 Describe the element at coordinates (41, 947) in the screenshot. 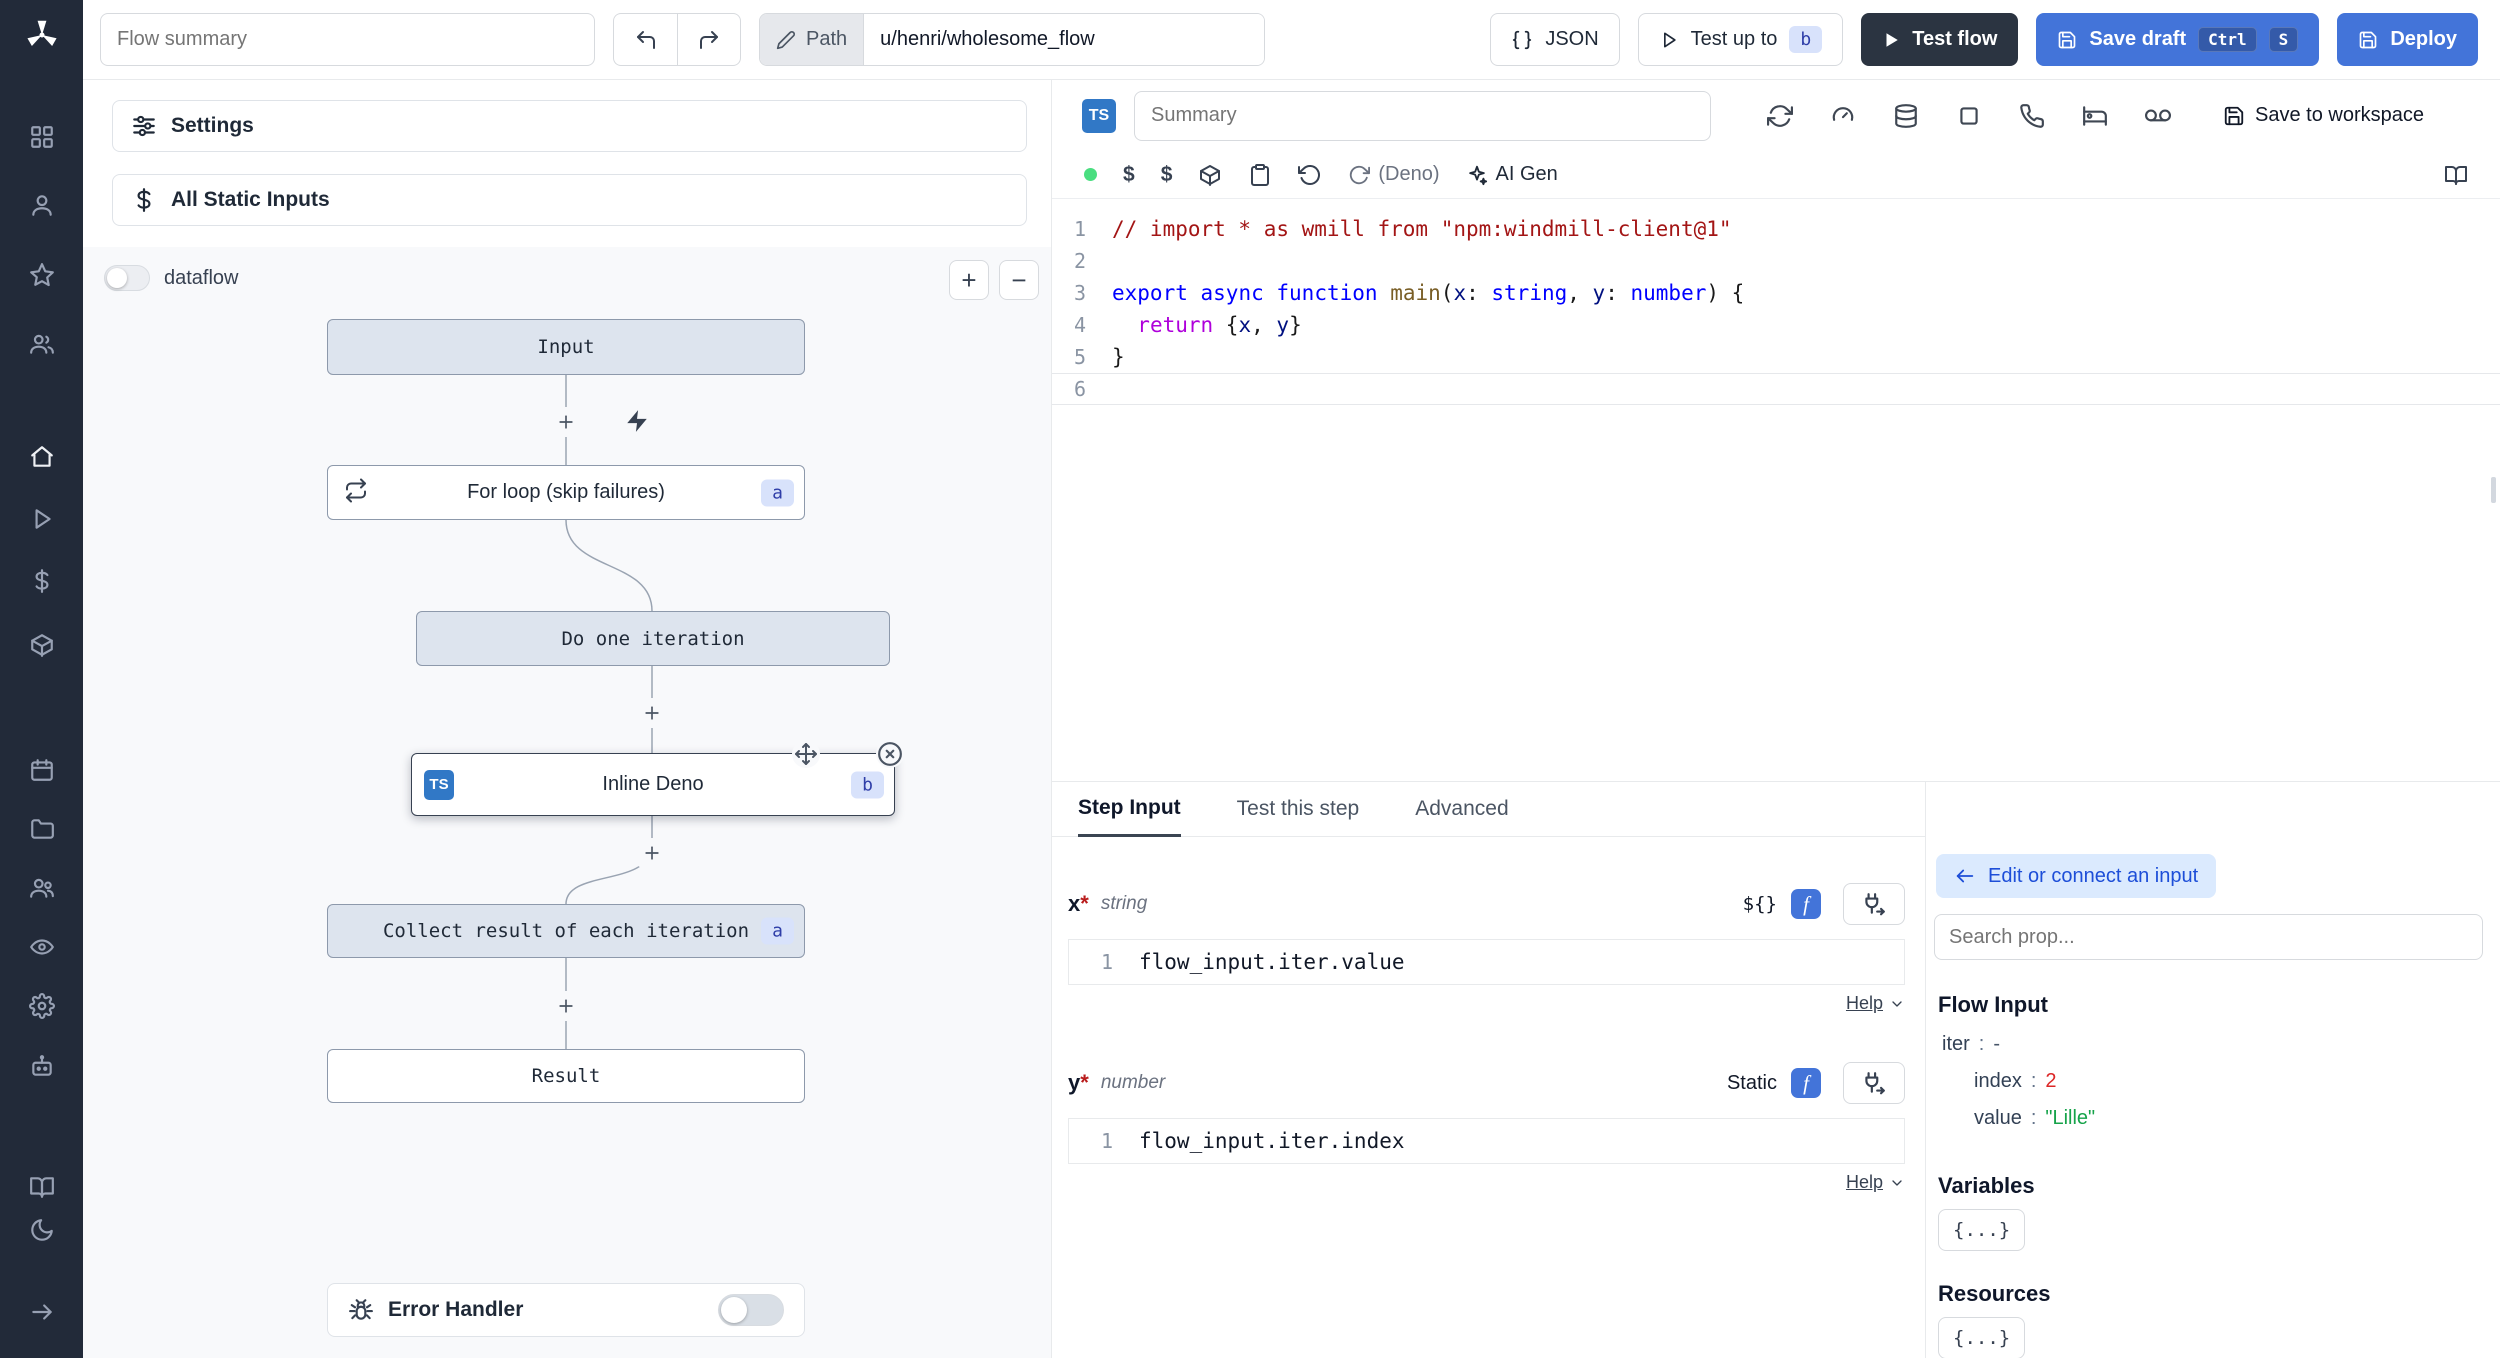

I see `audit-logs-icon` at that location.